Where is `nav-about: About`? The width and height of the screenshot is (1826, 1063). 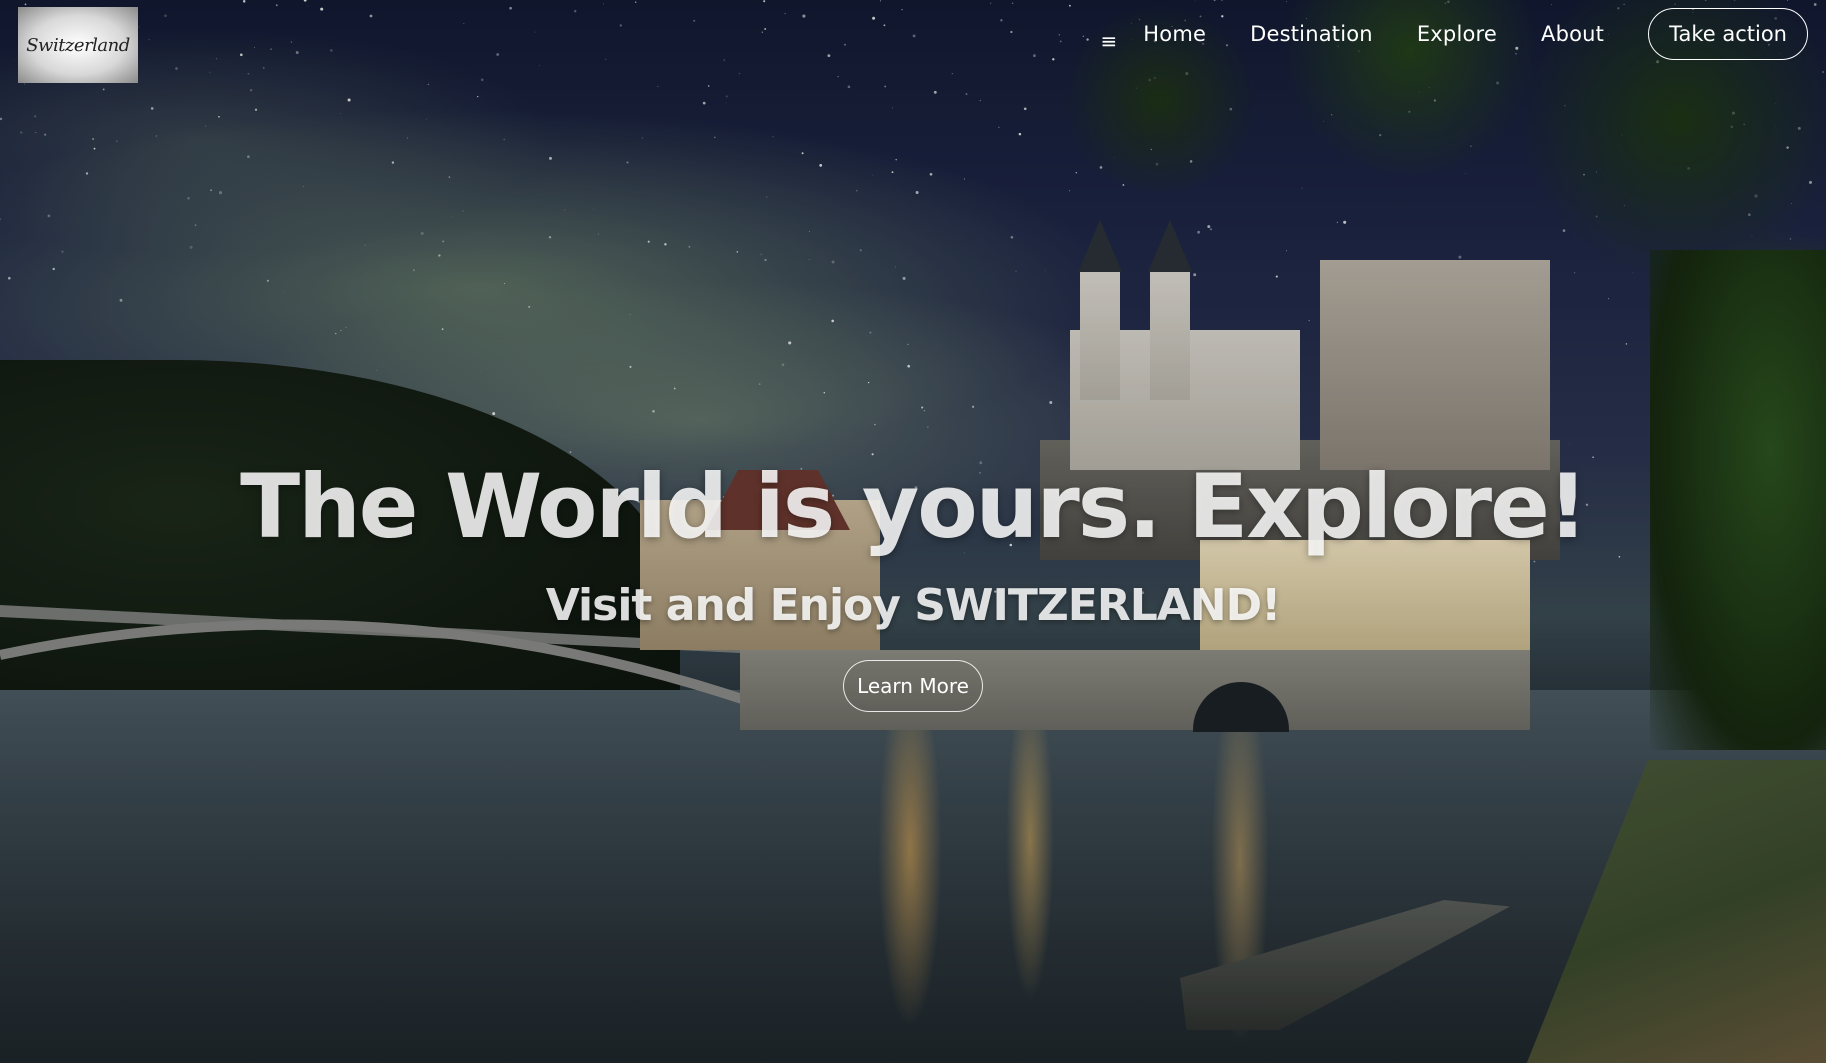
nav-about: About is located at coordinates (1572, 34).